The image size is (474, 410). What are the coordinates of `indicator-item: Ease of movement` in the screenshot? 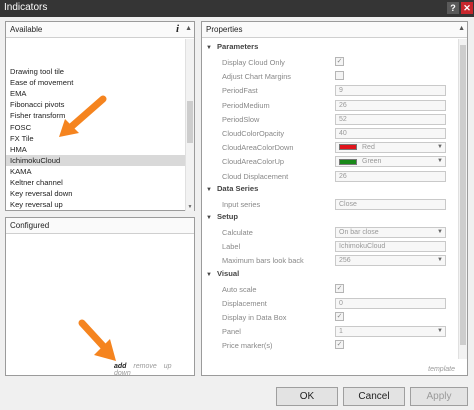 It's located at (96, 82).